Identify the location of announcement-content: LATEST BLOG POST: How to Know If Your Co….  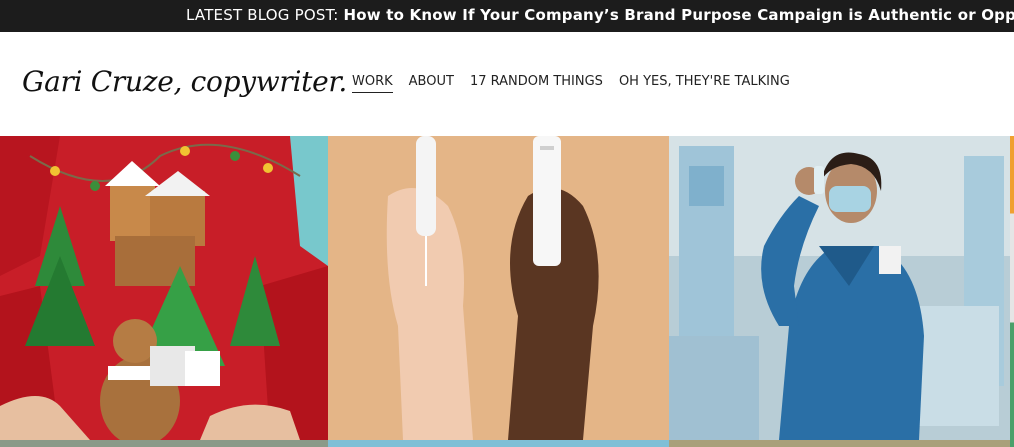
(600, 15).